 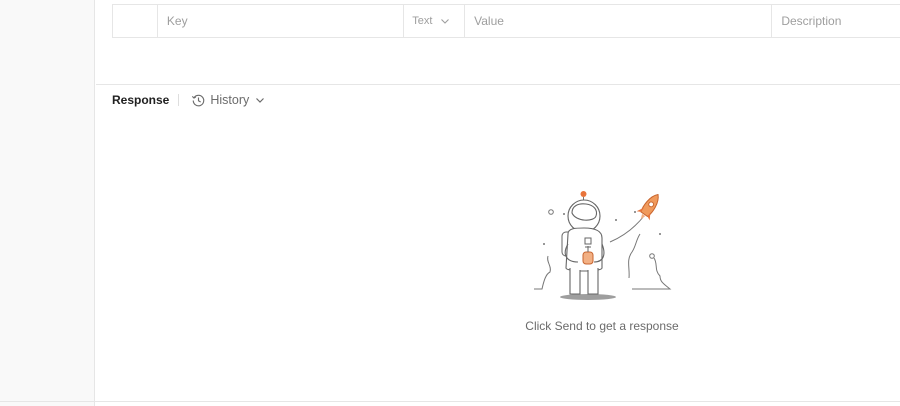 I want to click on params-table-row: Key Text Value Description, so click(x=506, y=21).